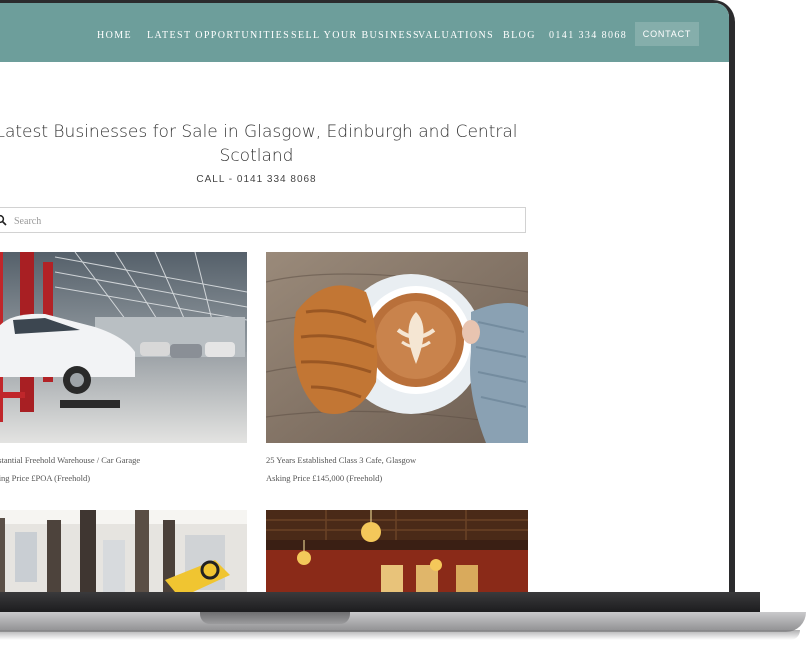 The width and height of the screenshot is (806, 645). Describe the element at coordinates (380, 602) in the screenshot. I see `laptop-hinge` at that location.